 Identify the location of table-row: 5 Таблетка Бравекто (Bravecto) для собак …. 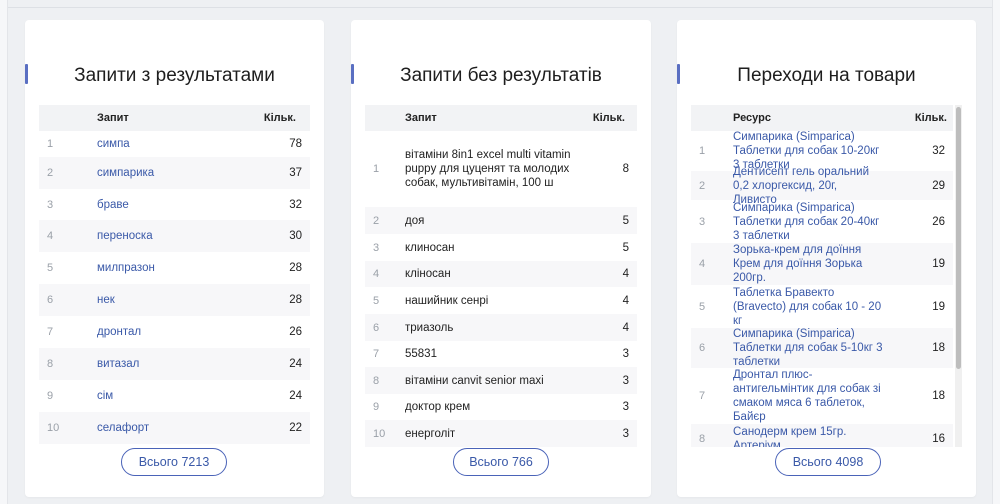
(822, 306).